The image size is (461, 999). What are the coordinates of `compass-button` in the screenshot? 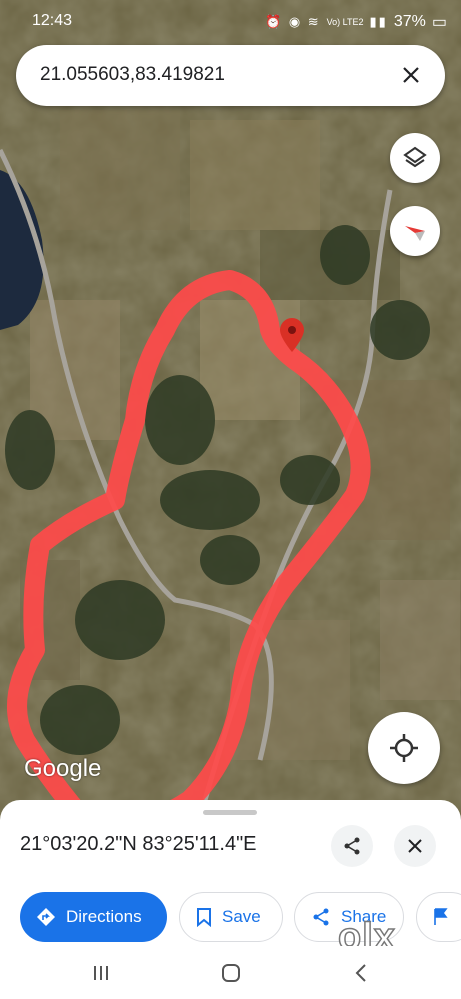 It's located at (415, 231).